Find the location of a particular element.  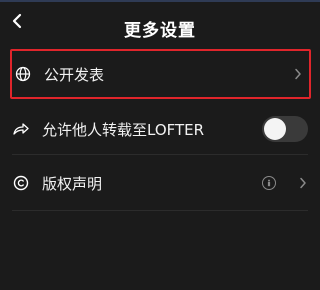

page-title: 更多设置 is located at coordinates (160, 31).